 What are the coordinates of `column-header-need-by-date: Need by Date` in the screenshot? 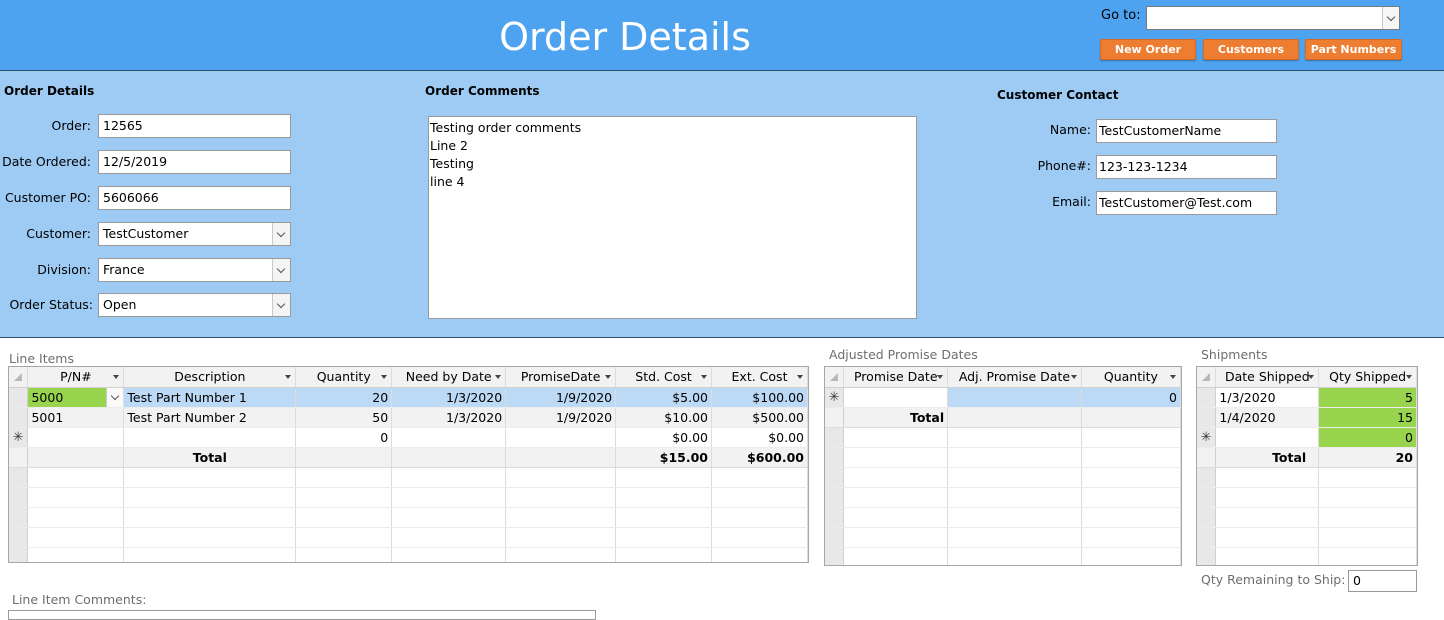 It's located at (449, 377).